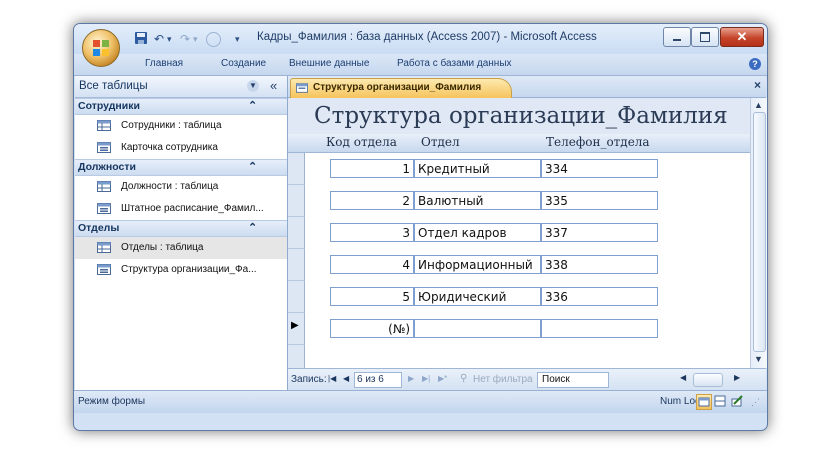  I want to click on nav-item-employees-table: Сотрудники : таблица, so click(181, 126).